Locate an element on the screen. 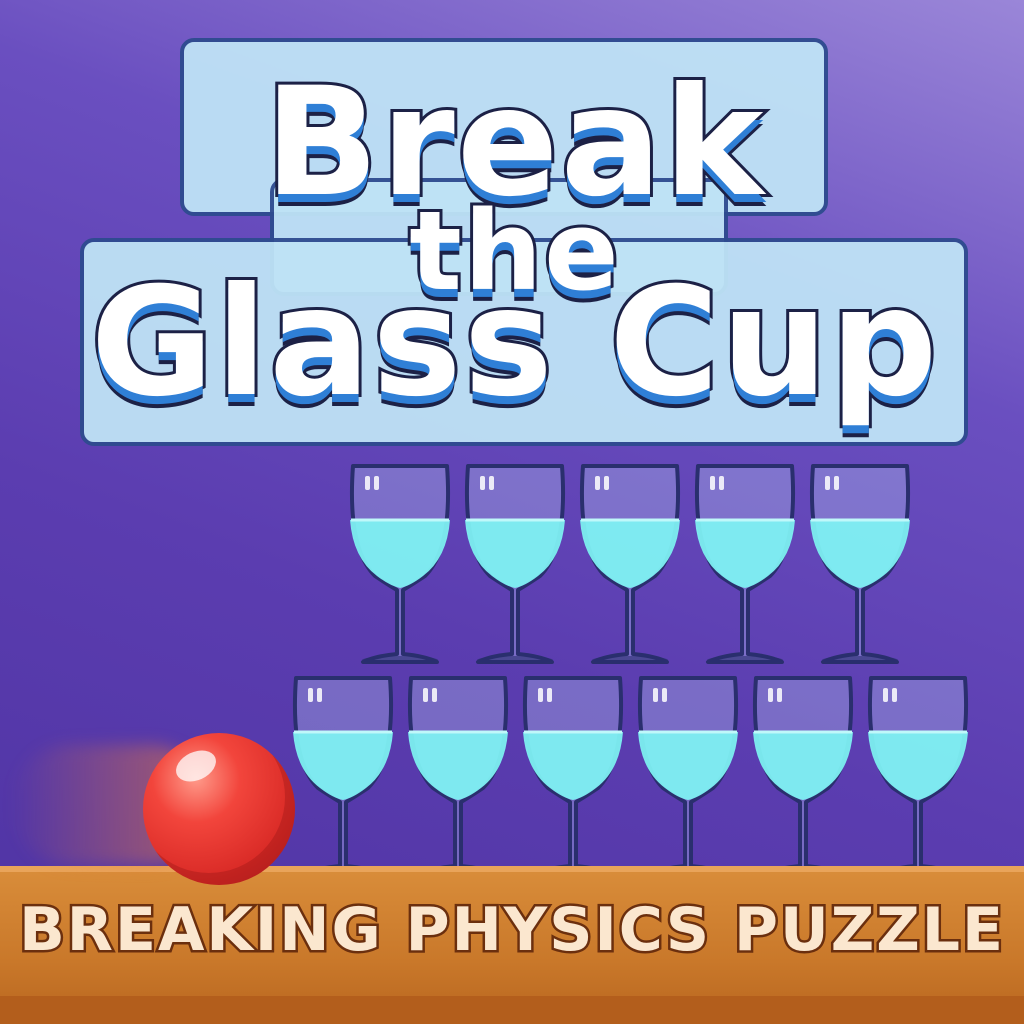 This screenshot has height=1024, width=1024. floor-bottom-band is located at coordinates (512, 1010).